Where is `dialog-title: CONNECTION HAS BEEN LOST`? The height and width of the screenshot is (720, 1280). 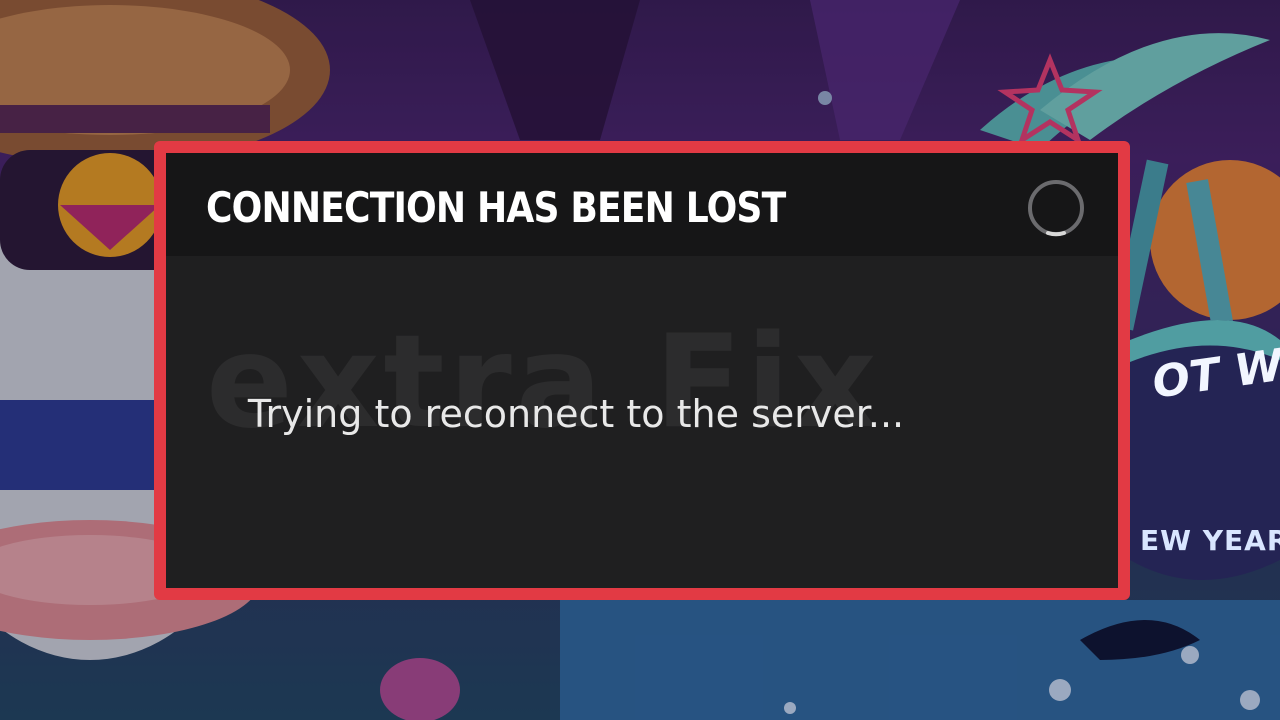
dialog-title: CONNECTION HAS BEEN LOST is located at coordinates (496, 207).